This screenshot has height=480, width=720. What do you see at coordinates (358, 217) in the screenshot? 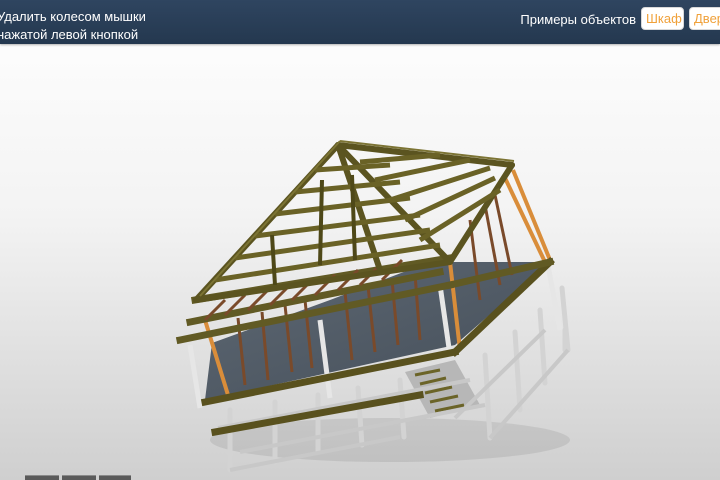
I see `roof-purlins` at bounding box center [358, 217].